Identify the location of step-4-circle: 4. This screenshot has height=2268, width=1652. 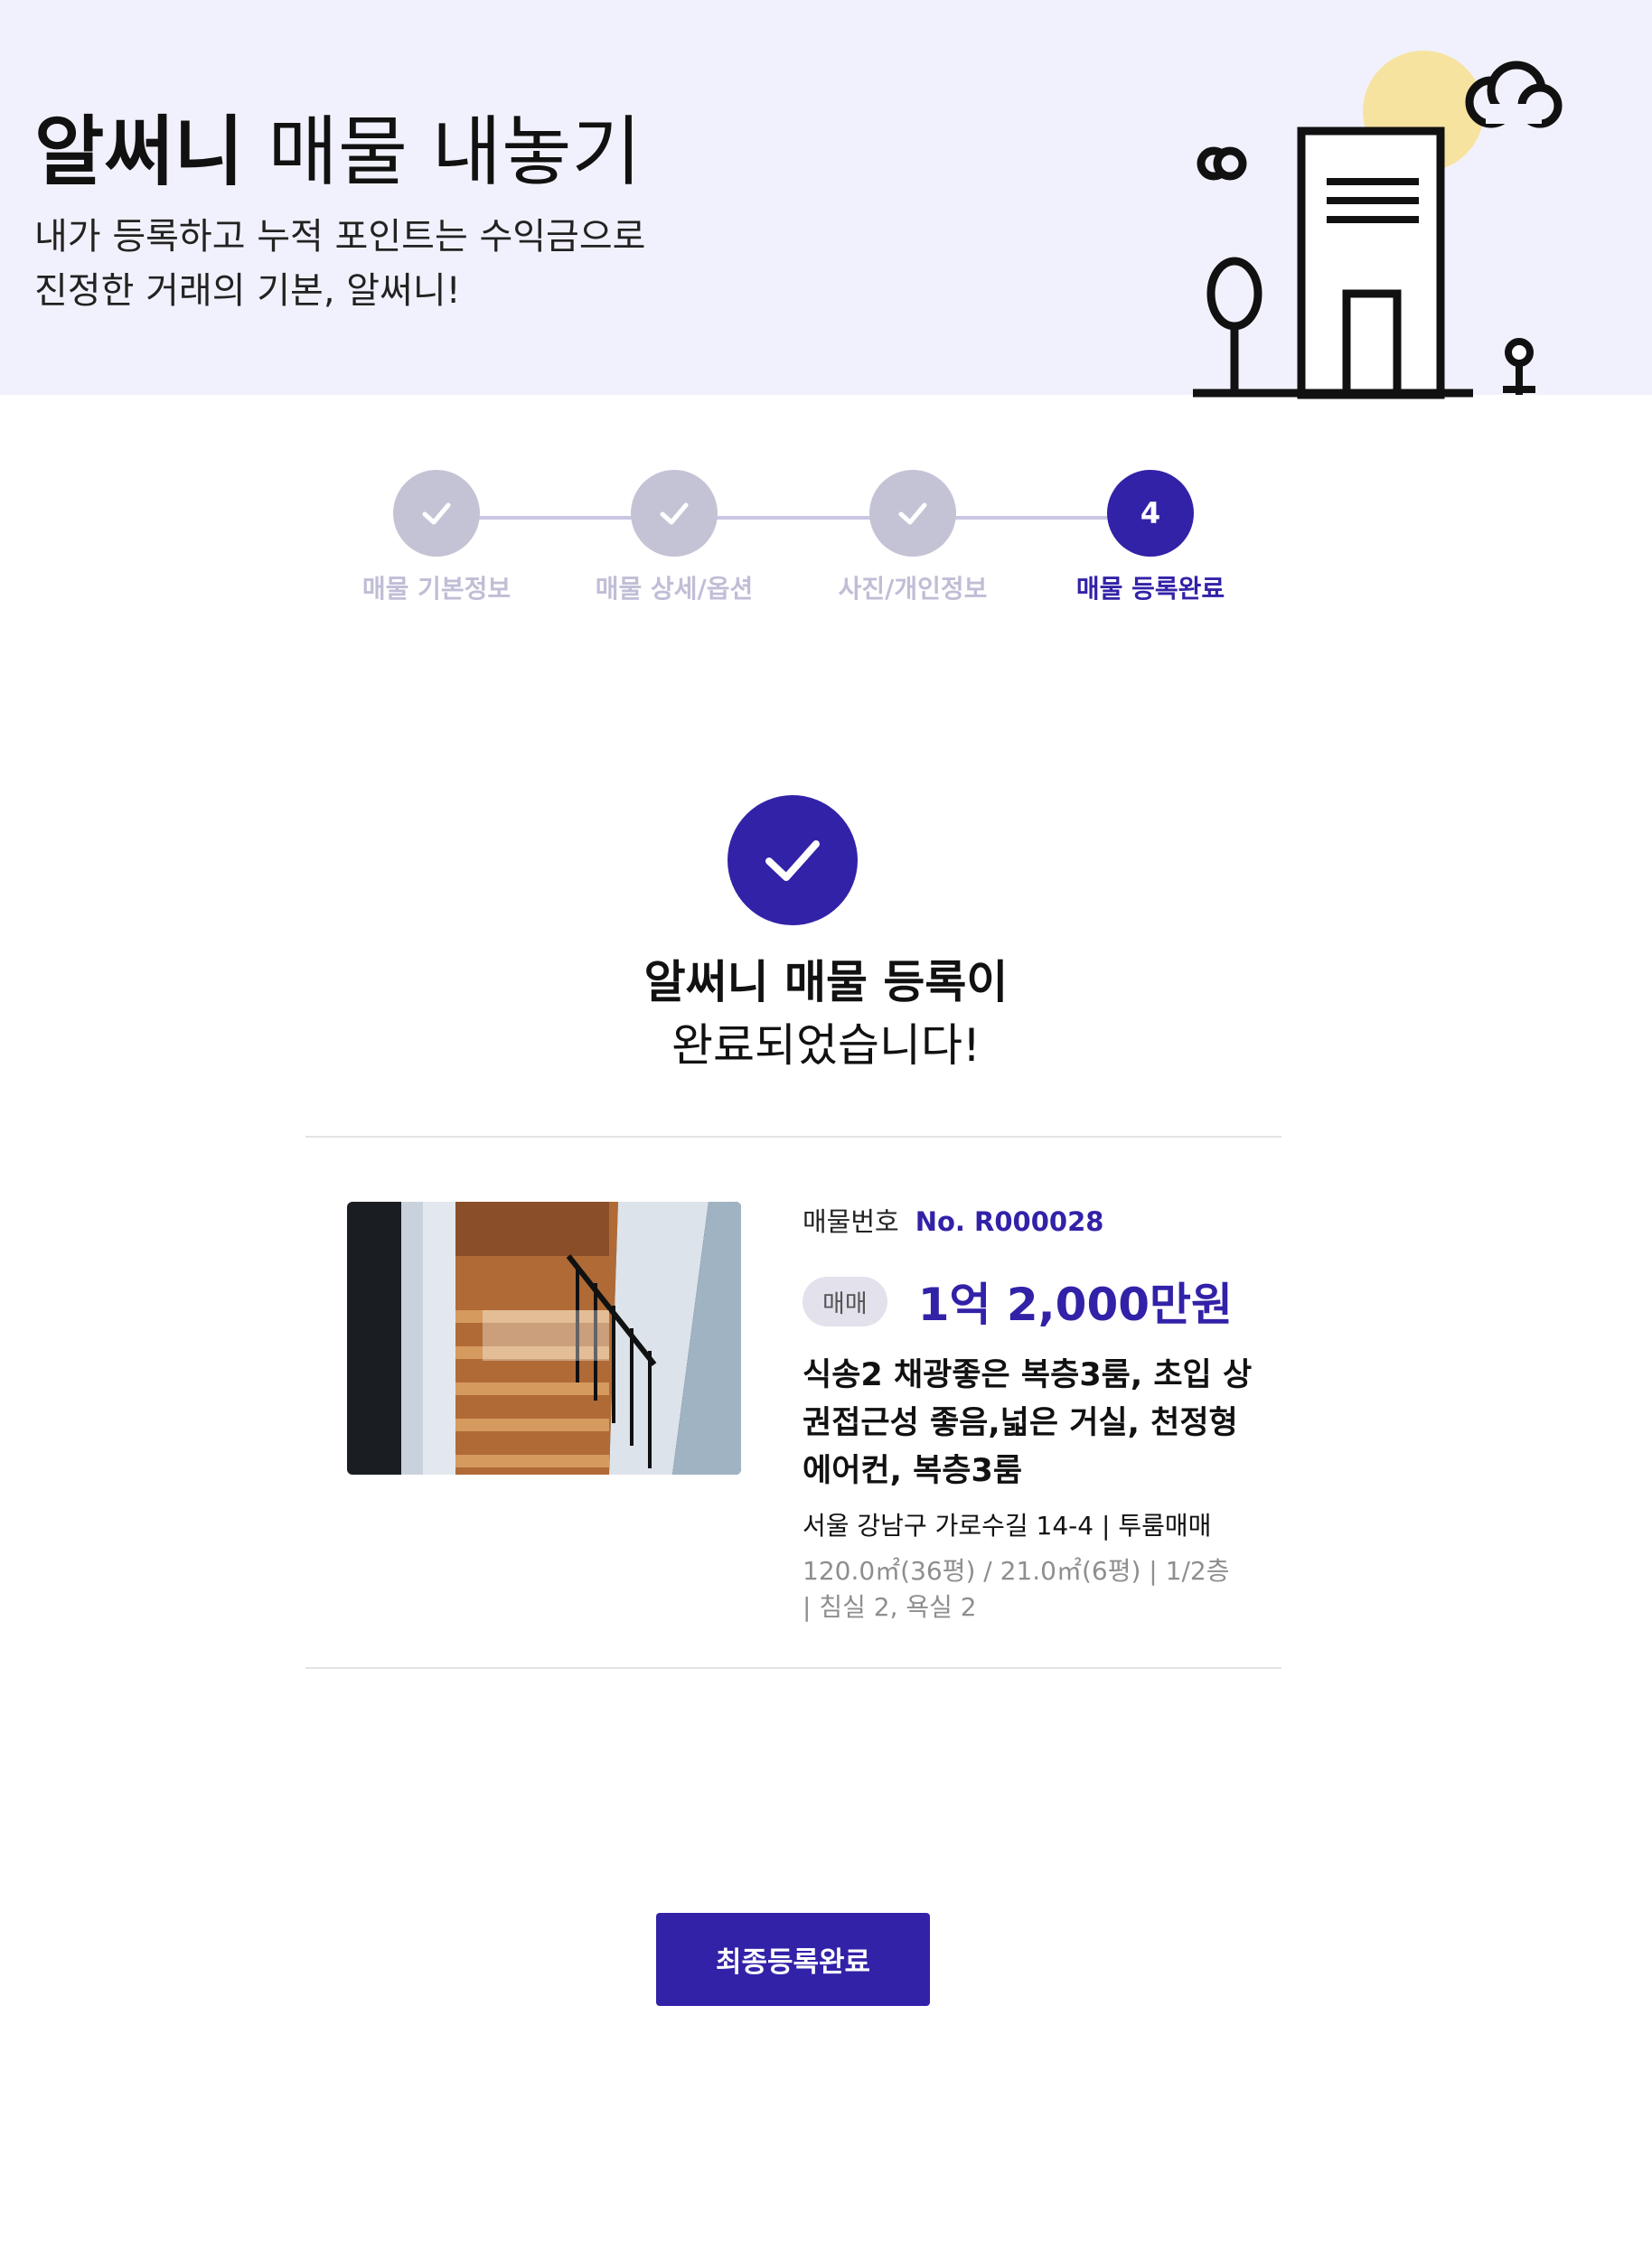
(1150, 513).